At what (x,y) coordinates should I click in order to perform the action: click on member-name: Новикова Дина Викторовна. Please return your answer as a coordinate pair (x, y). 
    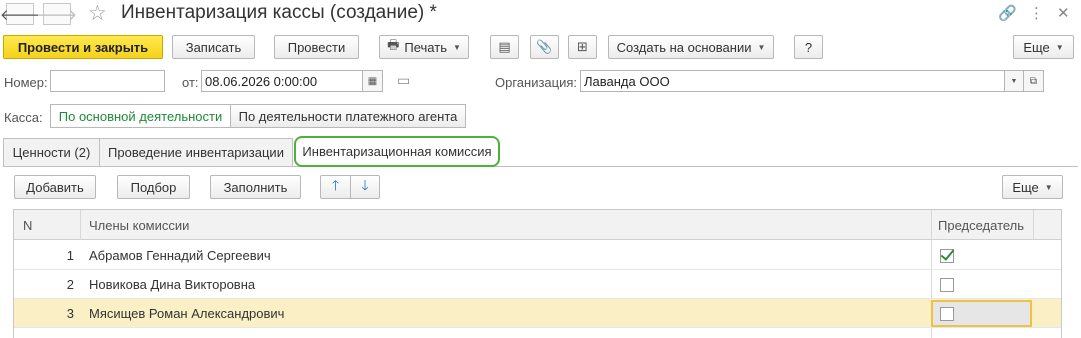
    Looking at the image, I should click on (172, 284).